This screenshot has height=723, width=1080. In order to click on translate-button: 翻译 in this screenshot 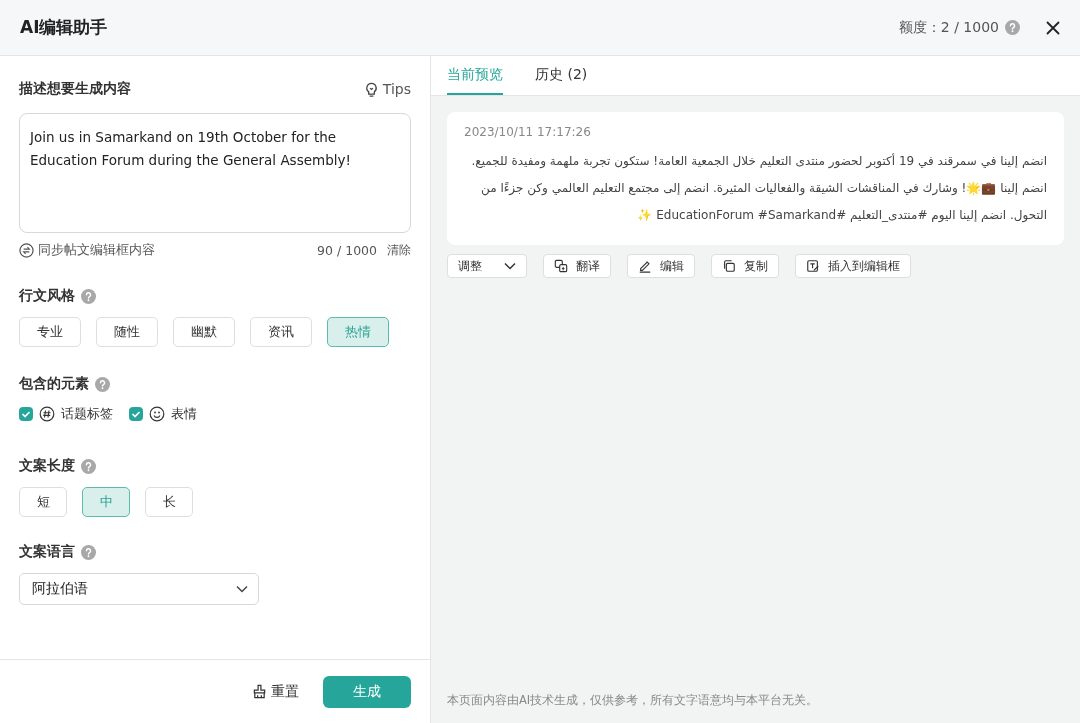, I will do `click(577, 266)`.